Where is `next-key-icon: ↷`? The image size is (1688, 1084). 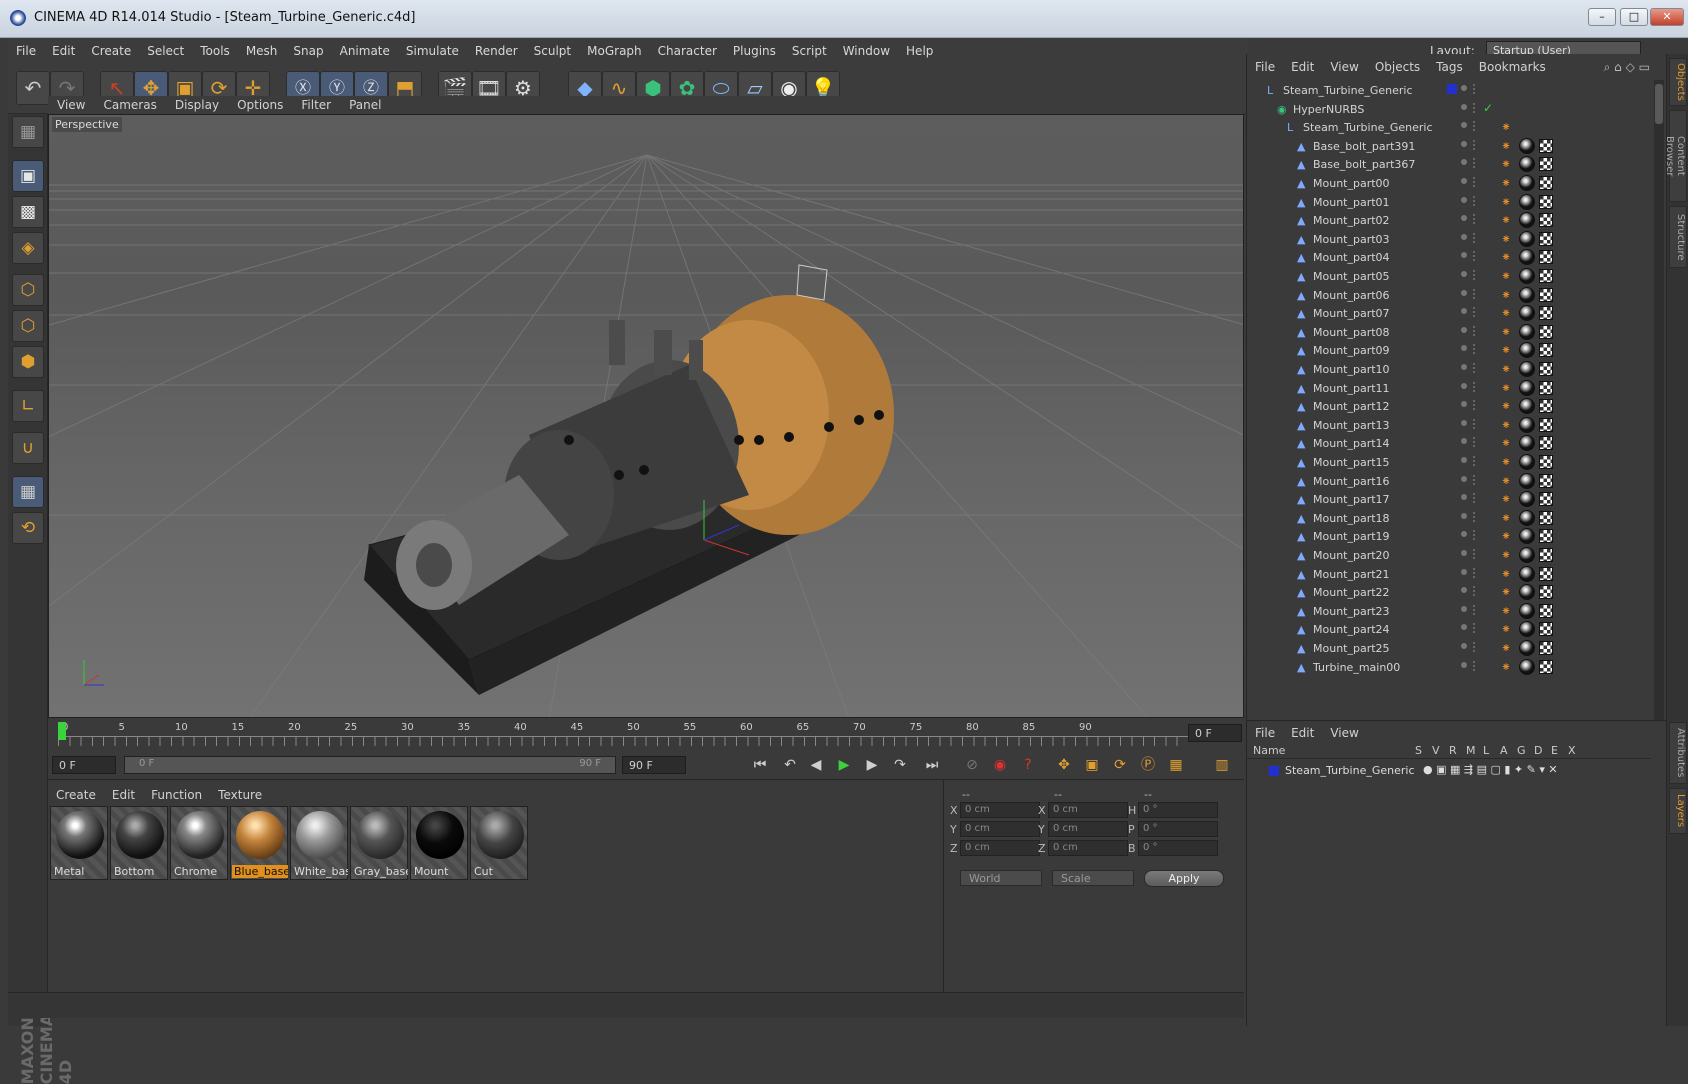 next-key-icon: ↷ is located at coordinates (900, 765).